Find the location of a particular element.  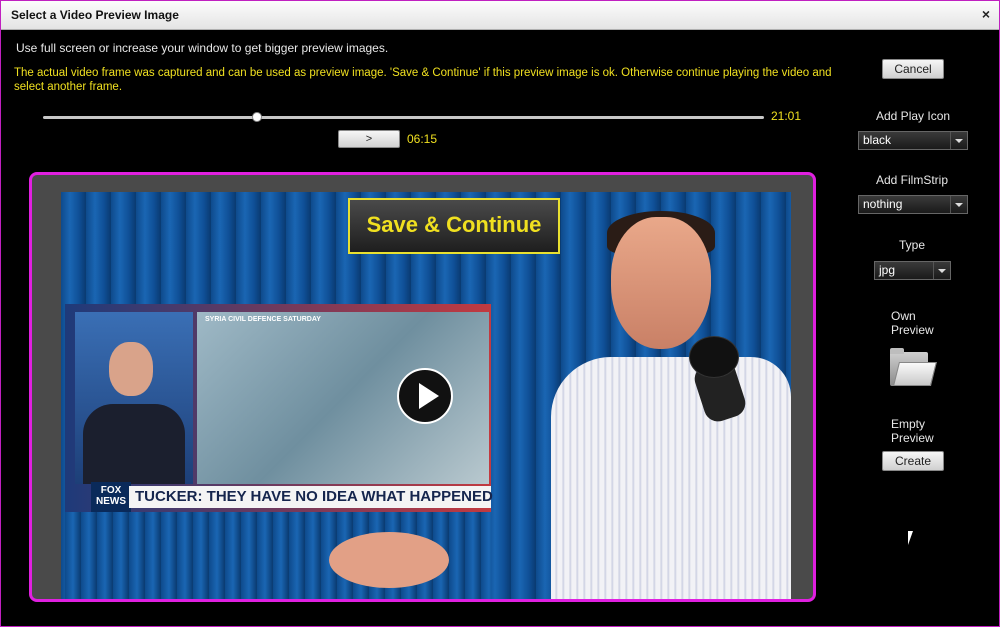

play-overlay-icon is located at coordinates (425, 396).